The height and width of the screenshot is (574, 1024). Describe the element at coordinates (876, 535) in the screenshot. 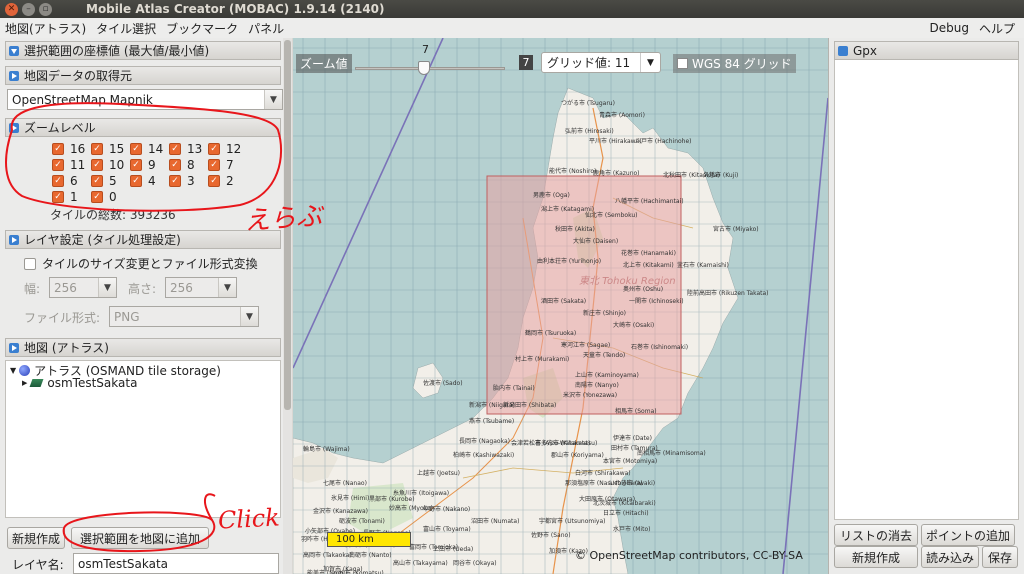

I see `clear-list-button: リストの消去` at that location.